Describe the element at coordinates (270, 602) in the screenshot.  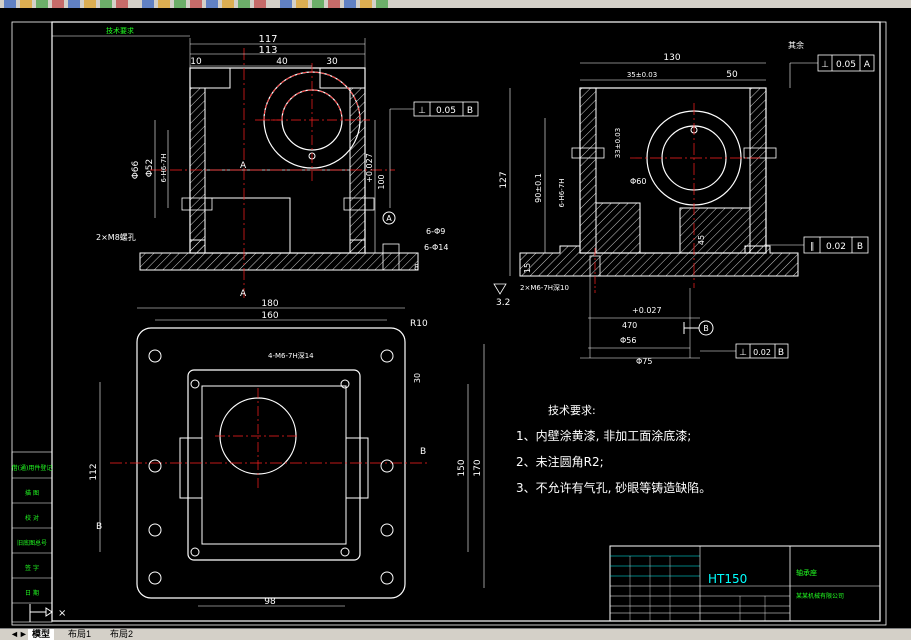
I see `dim-98: 98` at that location.